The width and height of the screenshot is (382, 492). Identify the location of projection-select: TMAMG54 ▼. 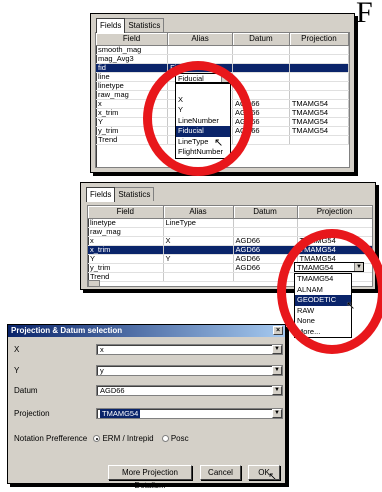
(189, 413).